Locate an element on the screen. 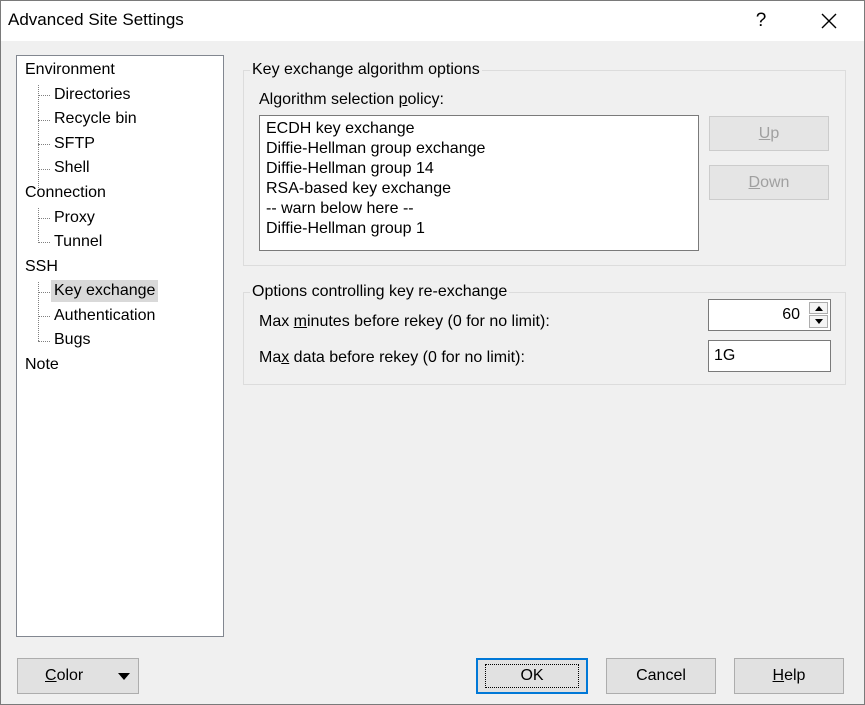  move-up-button: Up is located at coordinates (769, 133).